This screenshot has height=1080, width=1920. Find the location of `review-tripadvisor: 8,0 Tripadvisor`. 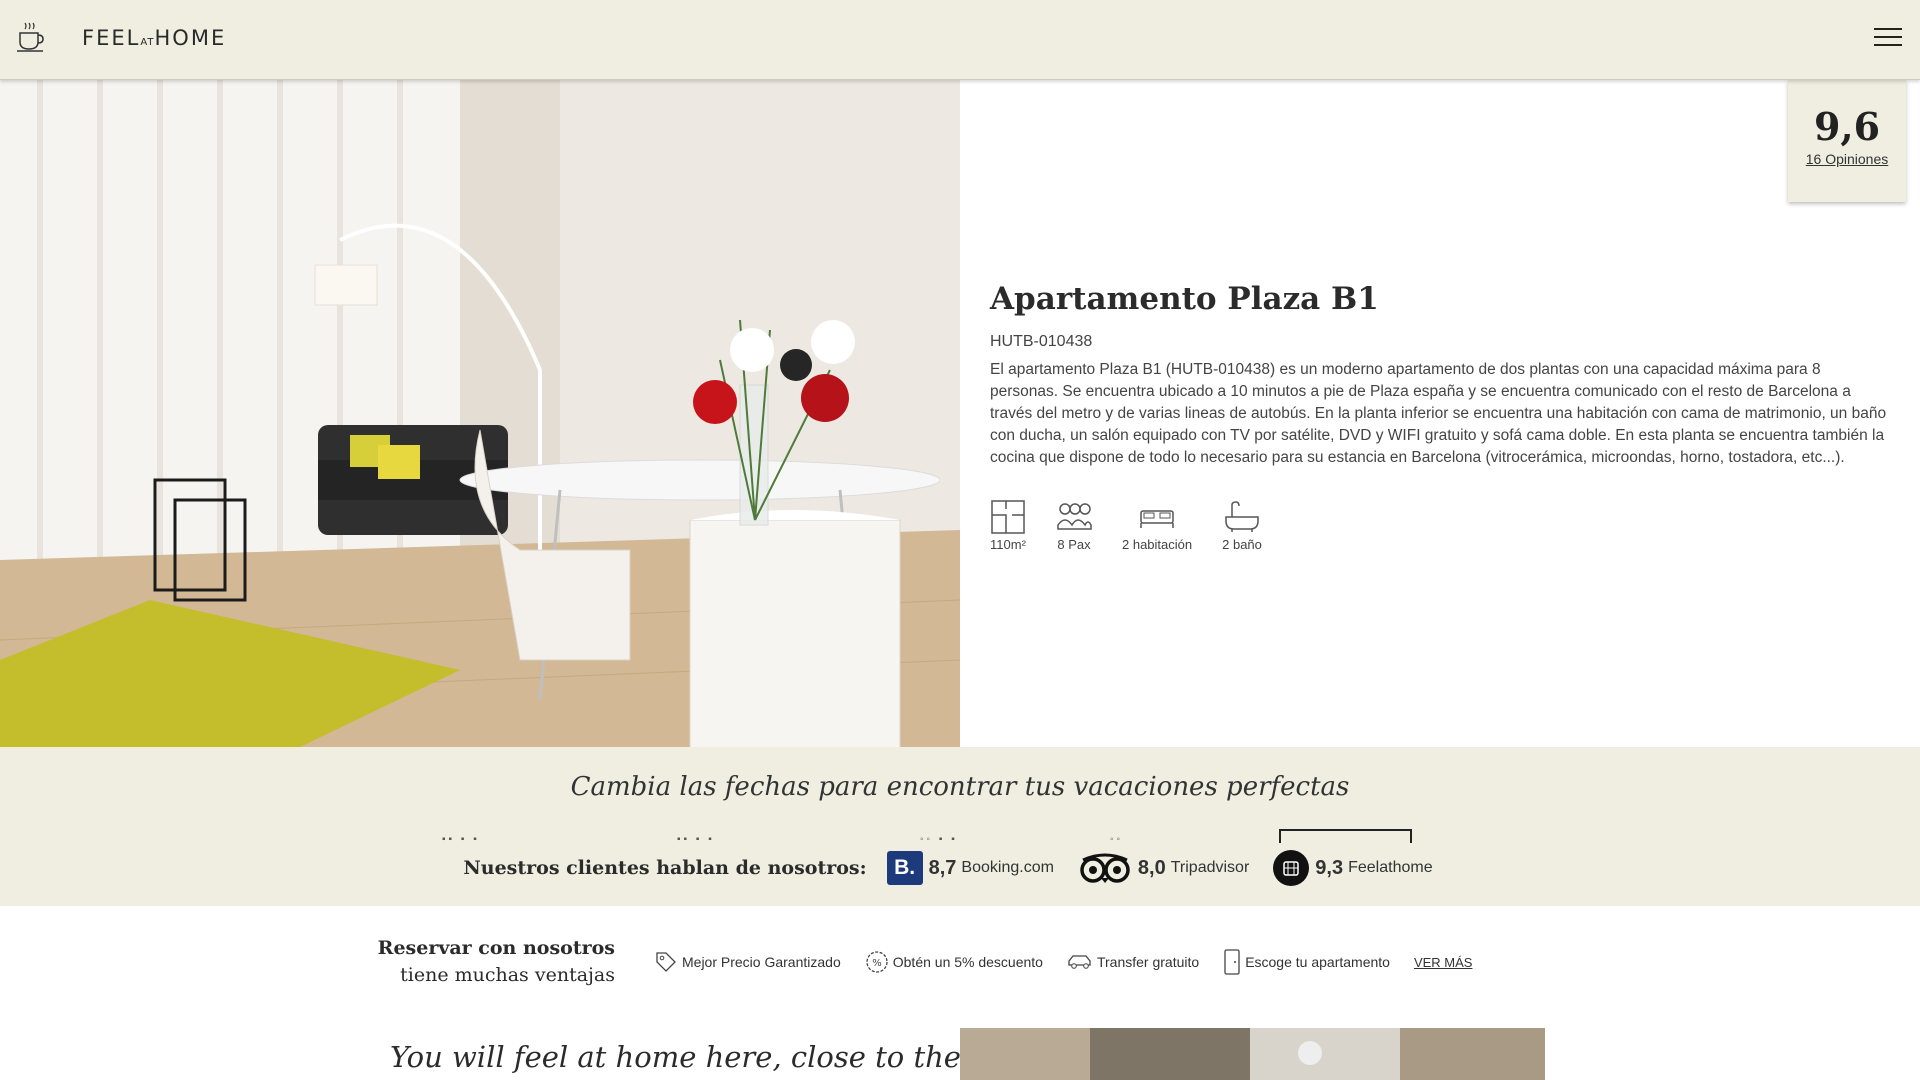

review-tripadvisor: 8,0 Tripadvisor is located at coordinates (1163, 868).